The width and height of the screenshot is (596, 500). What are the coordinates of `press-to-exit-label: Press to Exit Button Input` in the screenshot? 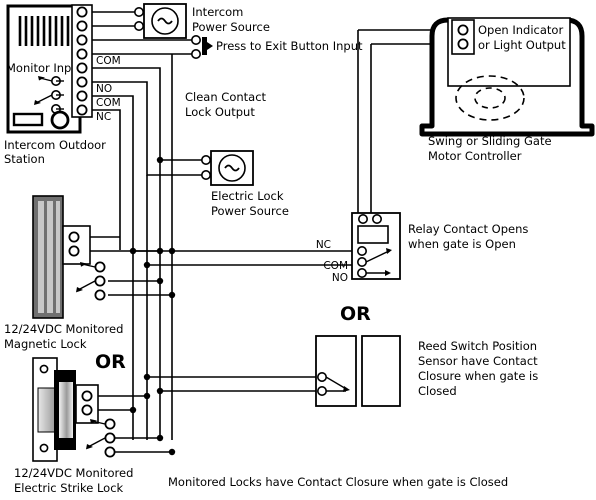 It's located at (289, 46).